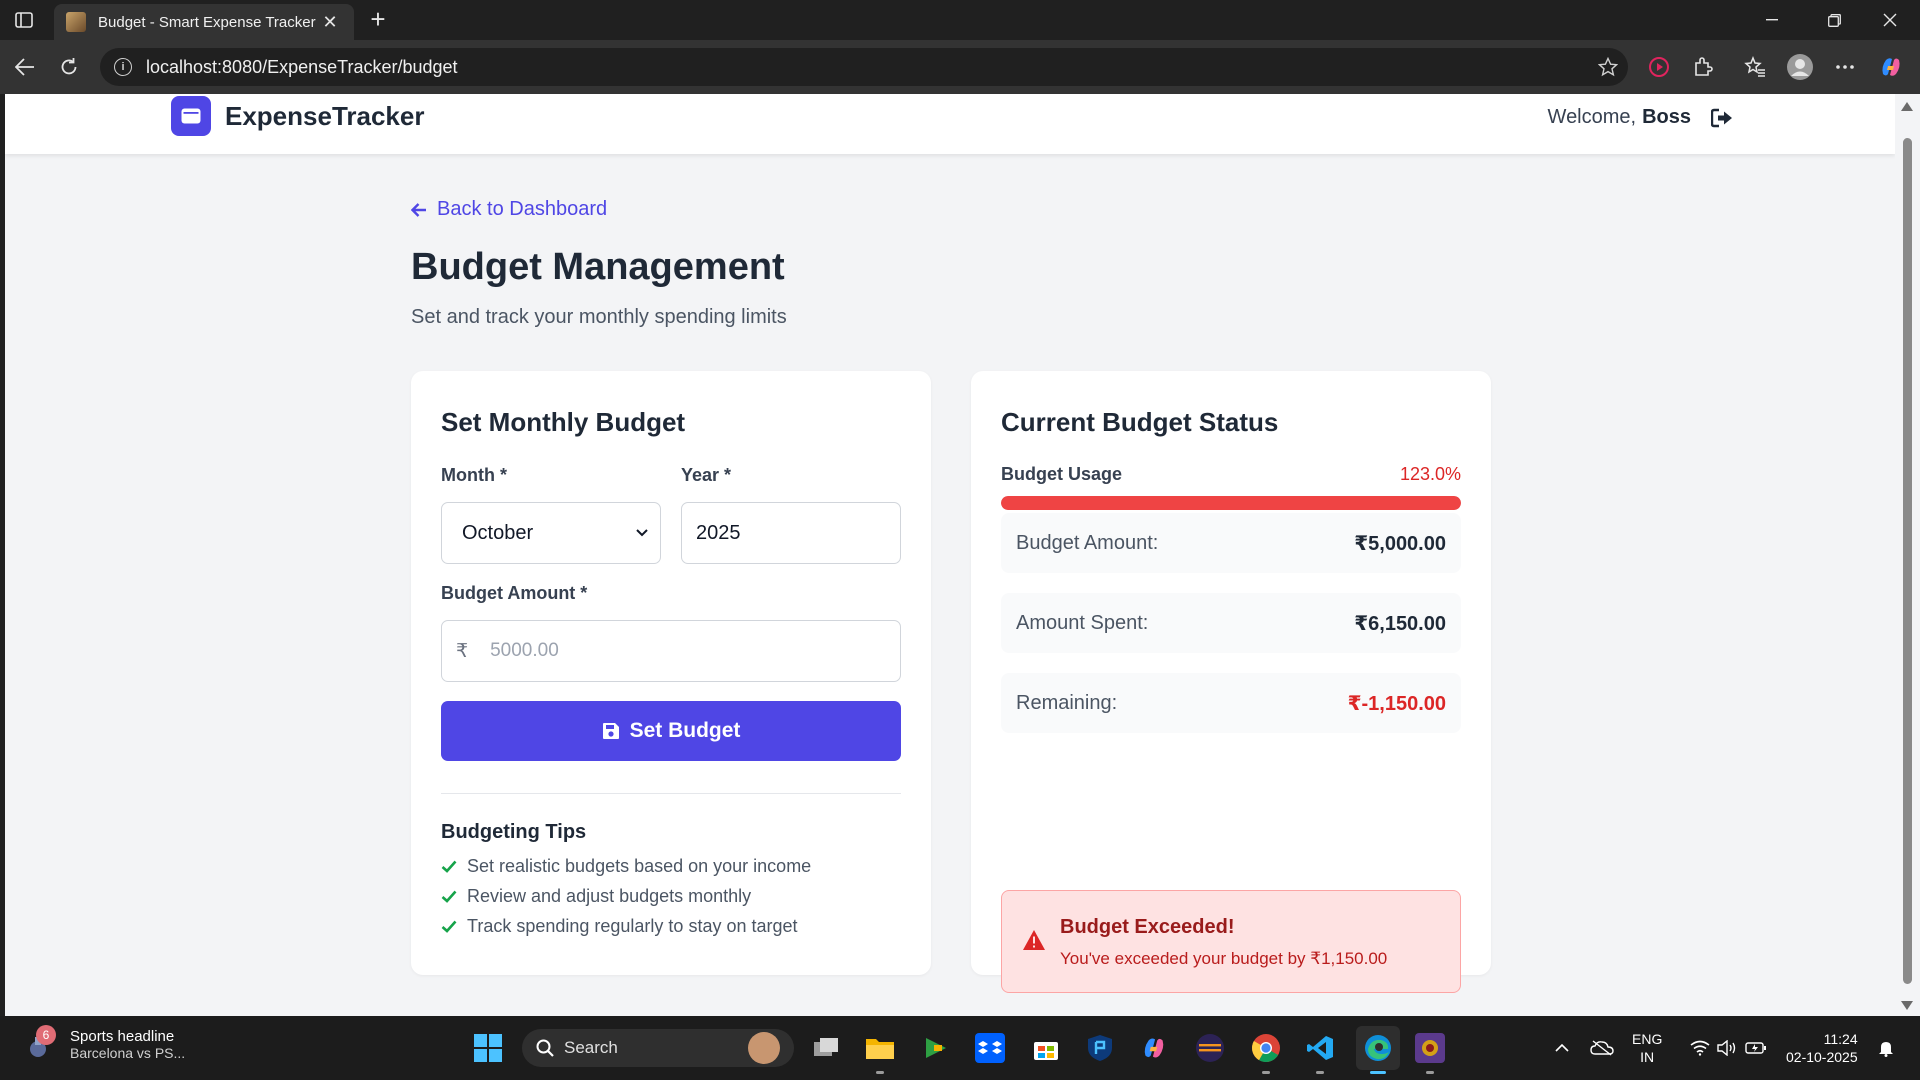 The width and height of the screenshot is (1920, 1080). I want to click on wifi-icon, so click(1700, 1048).